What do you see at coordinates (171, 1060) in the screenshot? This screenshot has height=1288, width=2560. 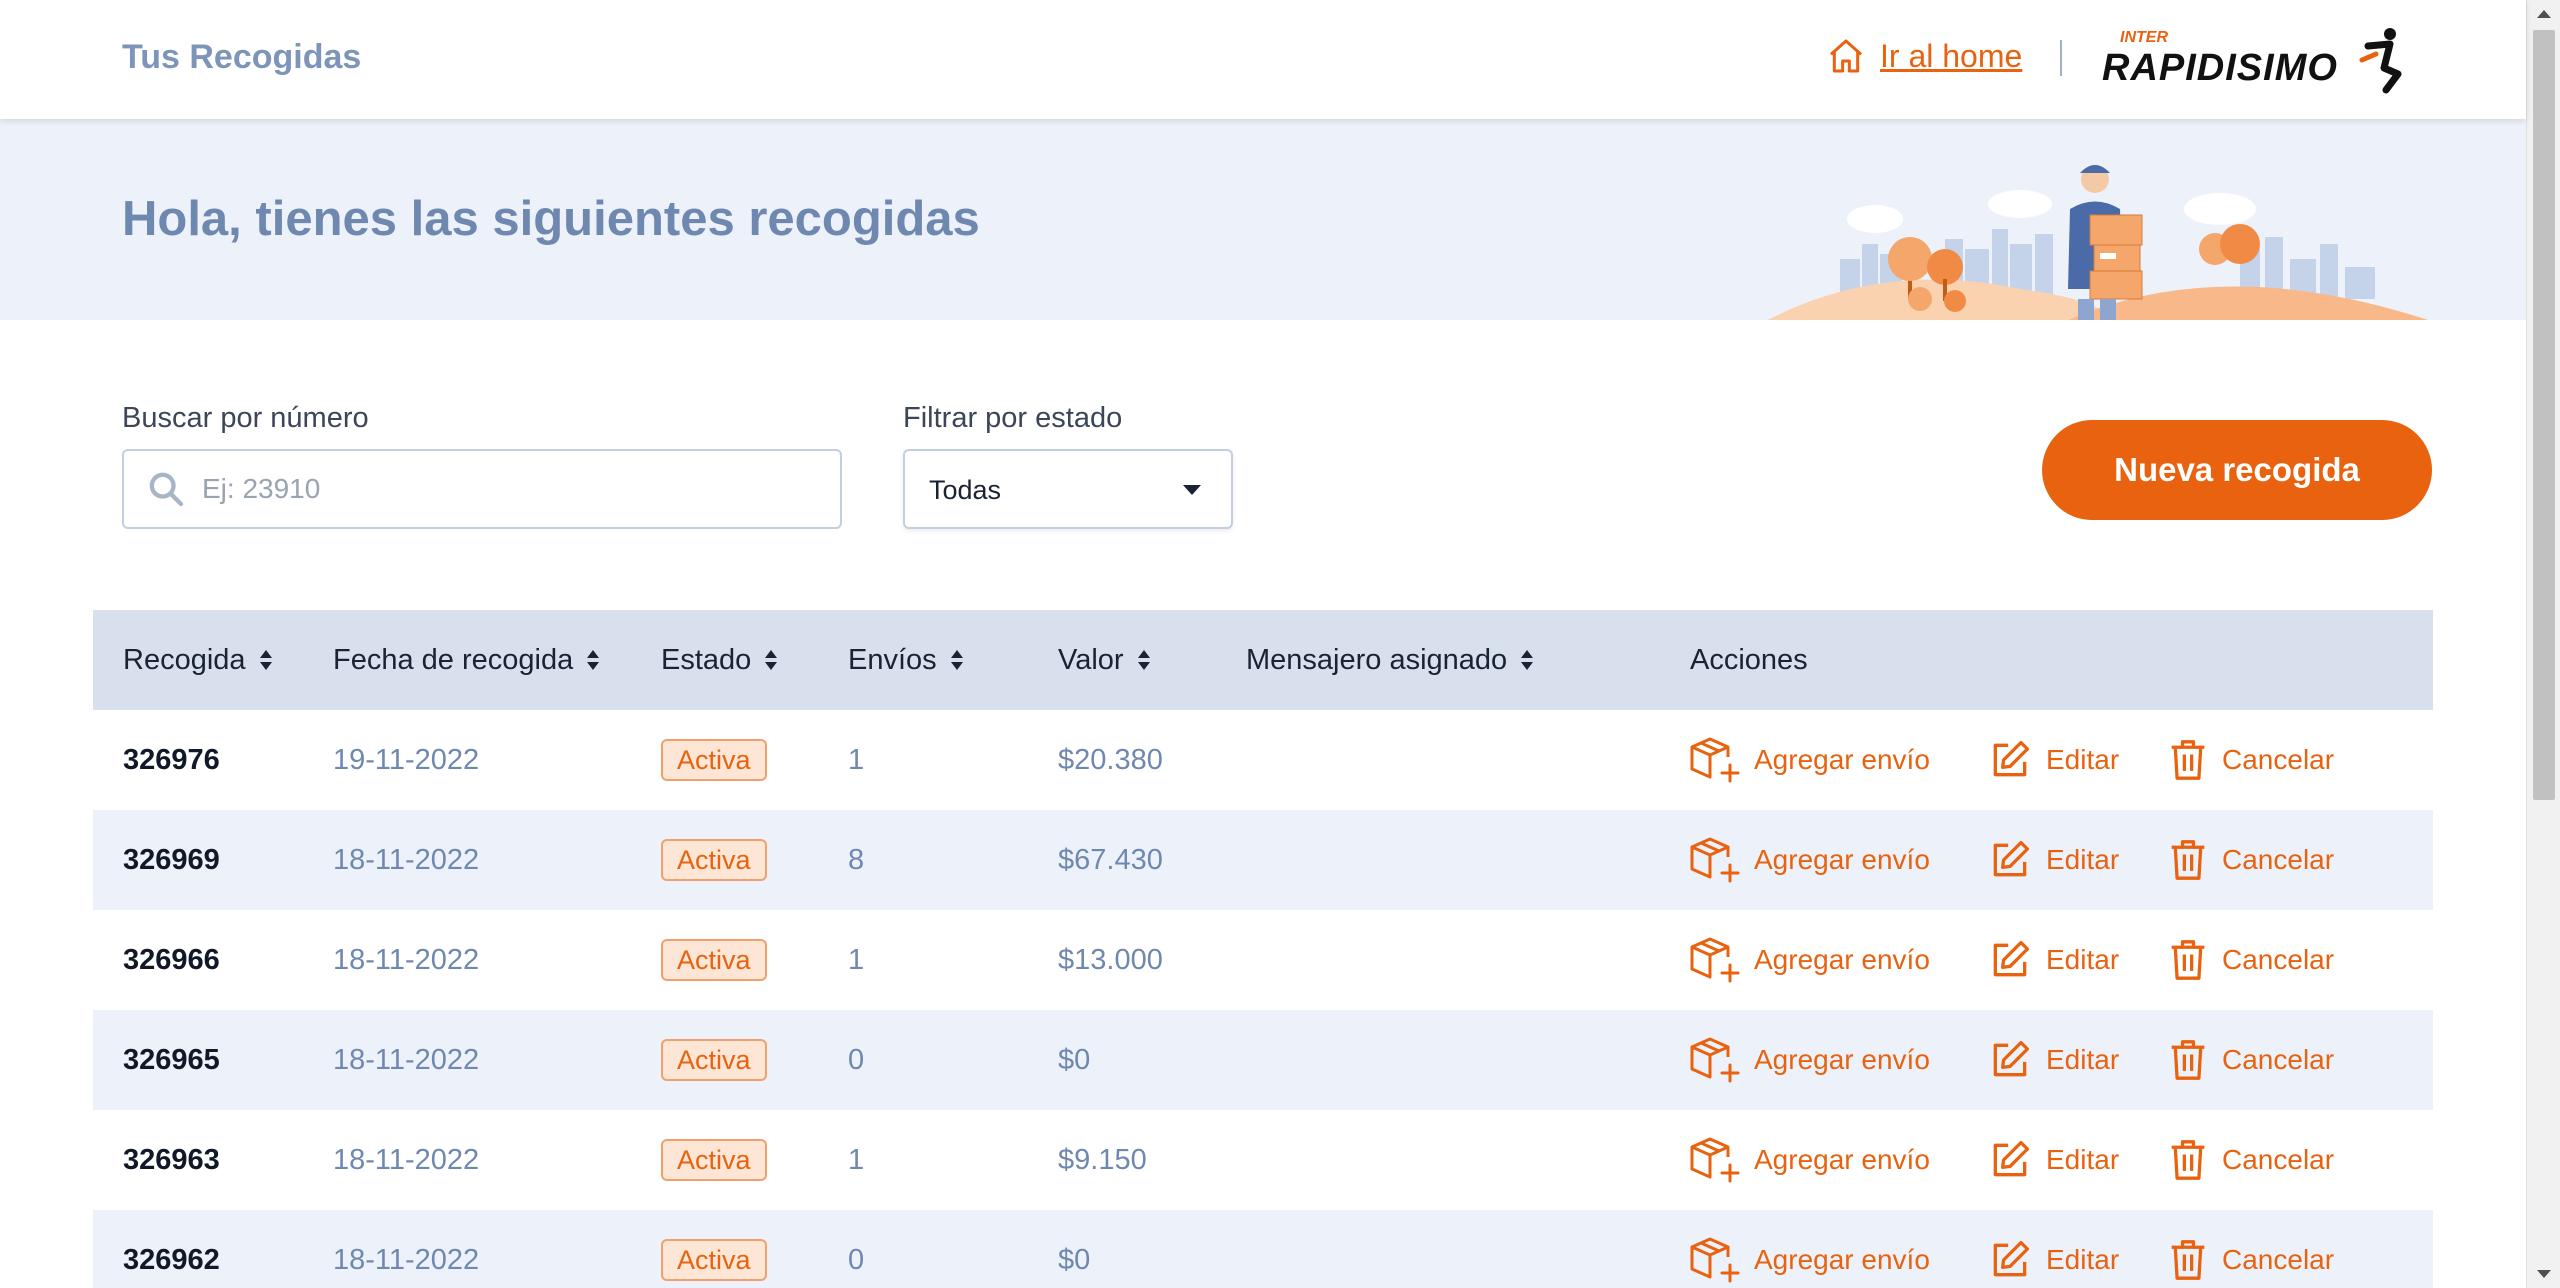 I see `pickup-id: 326965` at bounding box center [171, 1060].